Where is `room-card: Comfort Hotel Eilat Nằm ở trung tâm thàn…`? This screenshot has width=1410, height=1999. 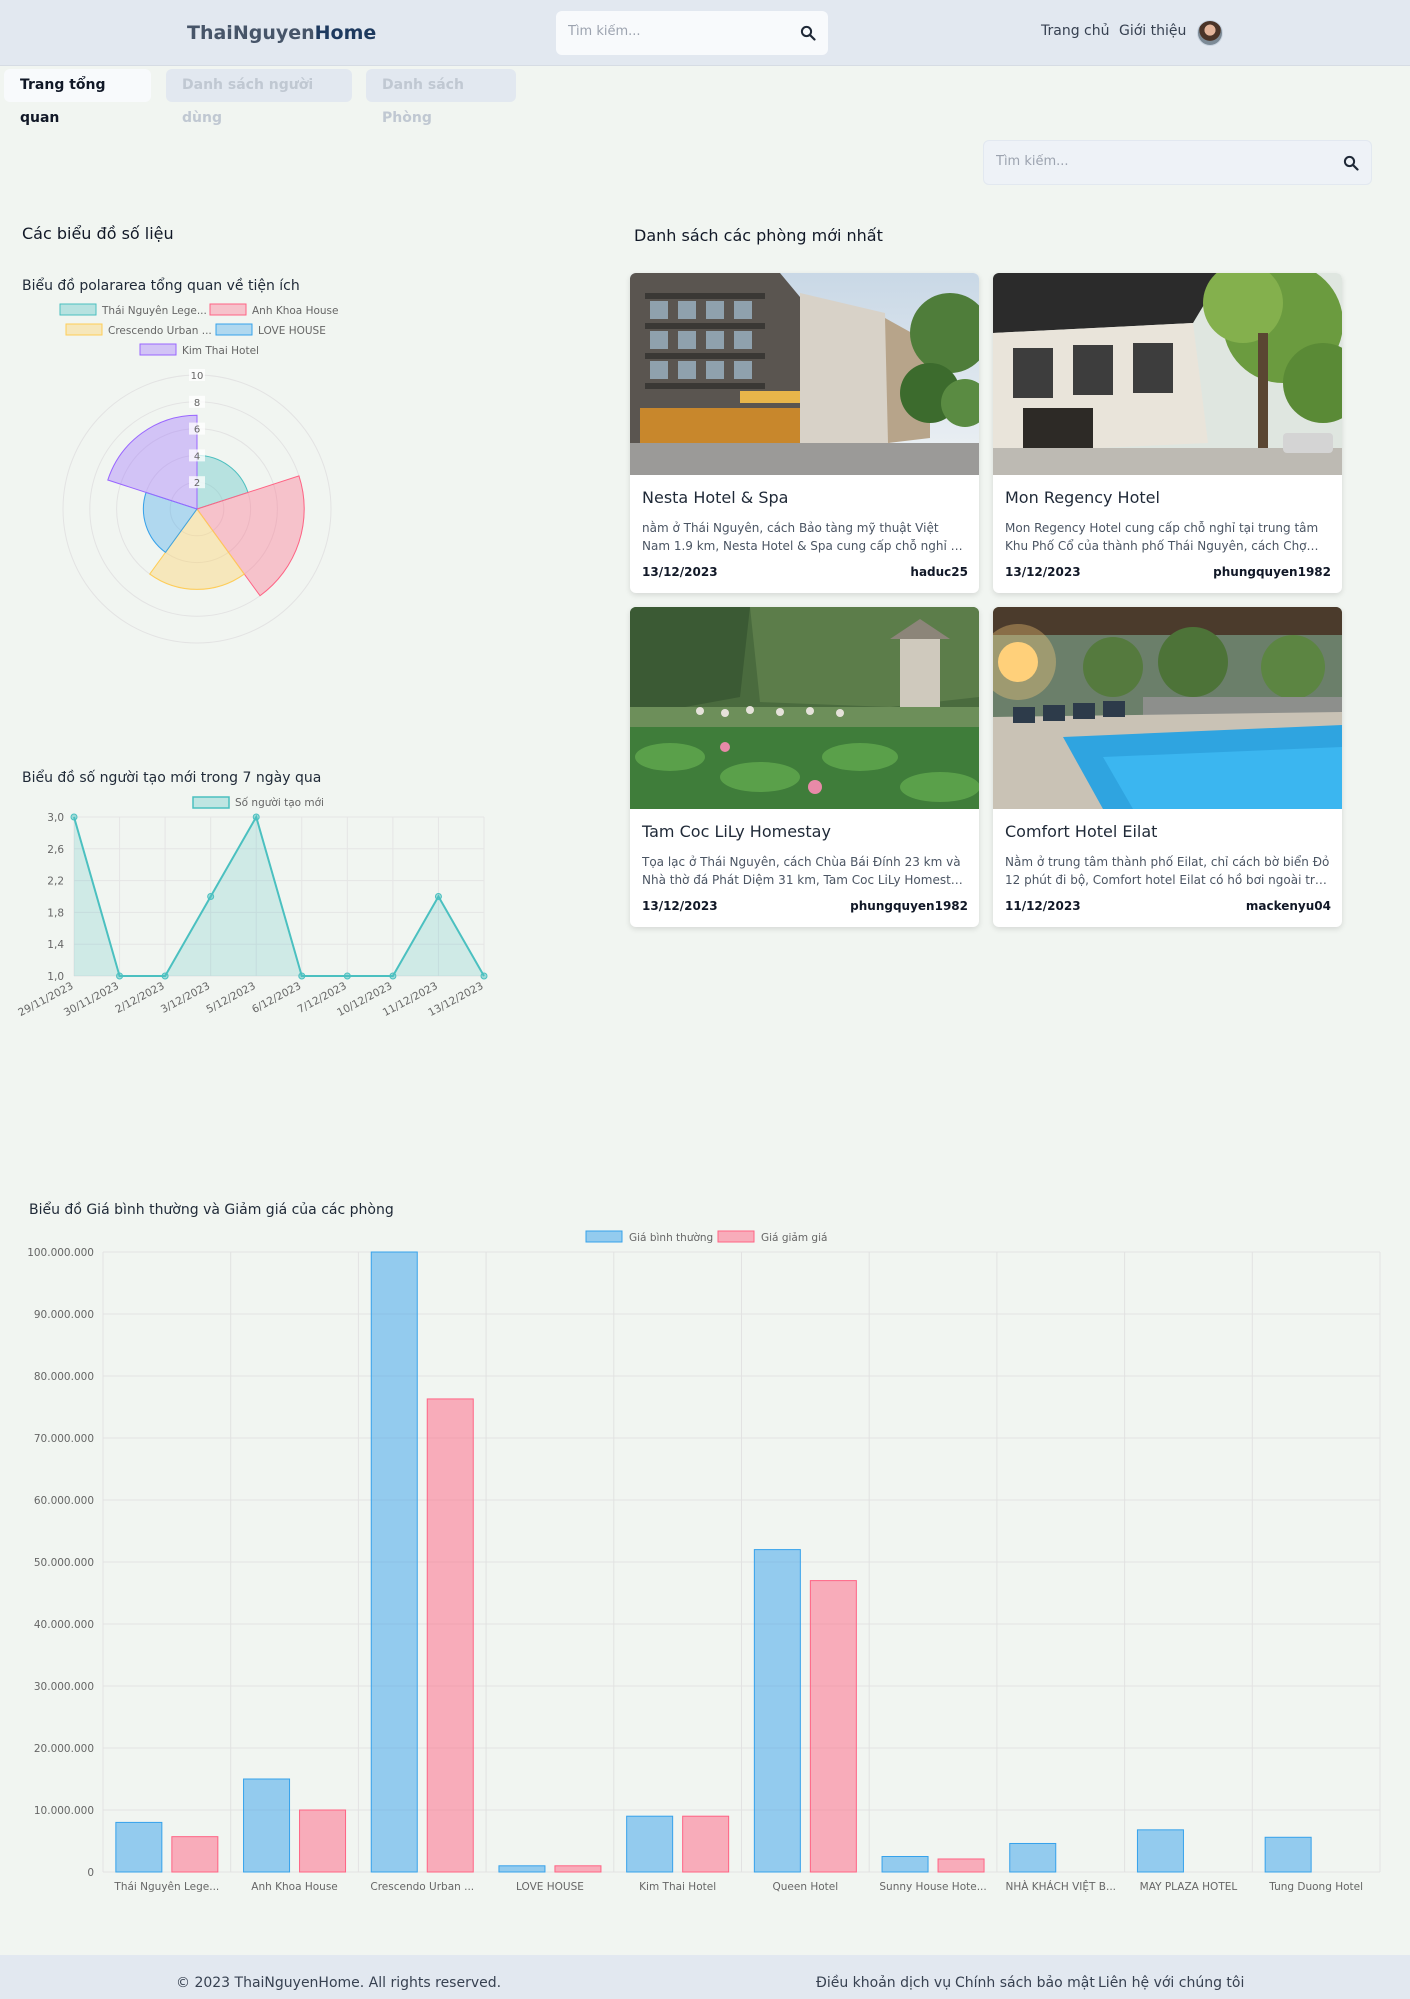 room-card: Comfort Hotel Eilat Nằm ở trung tâm thàn… is located at coordinates (1167, 767).